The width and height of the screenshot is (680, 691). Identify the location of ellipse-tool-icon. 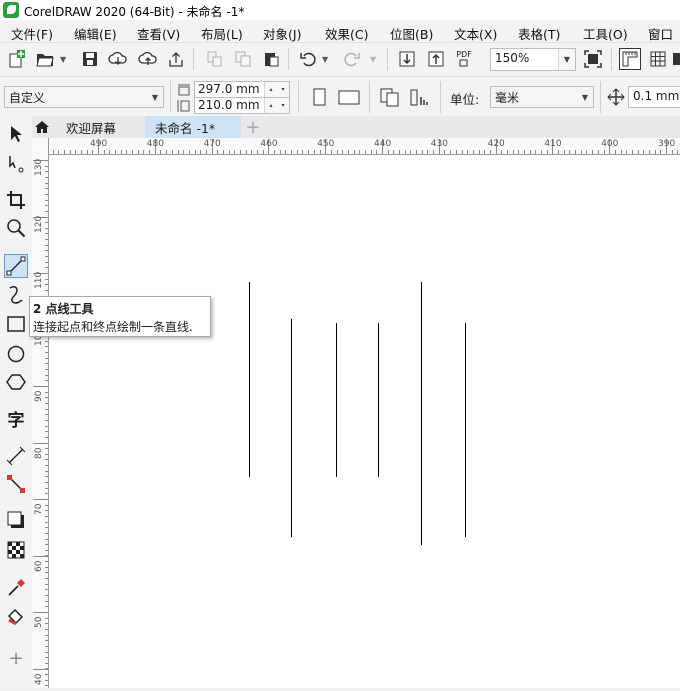
(16, 354).